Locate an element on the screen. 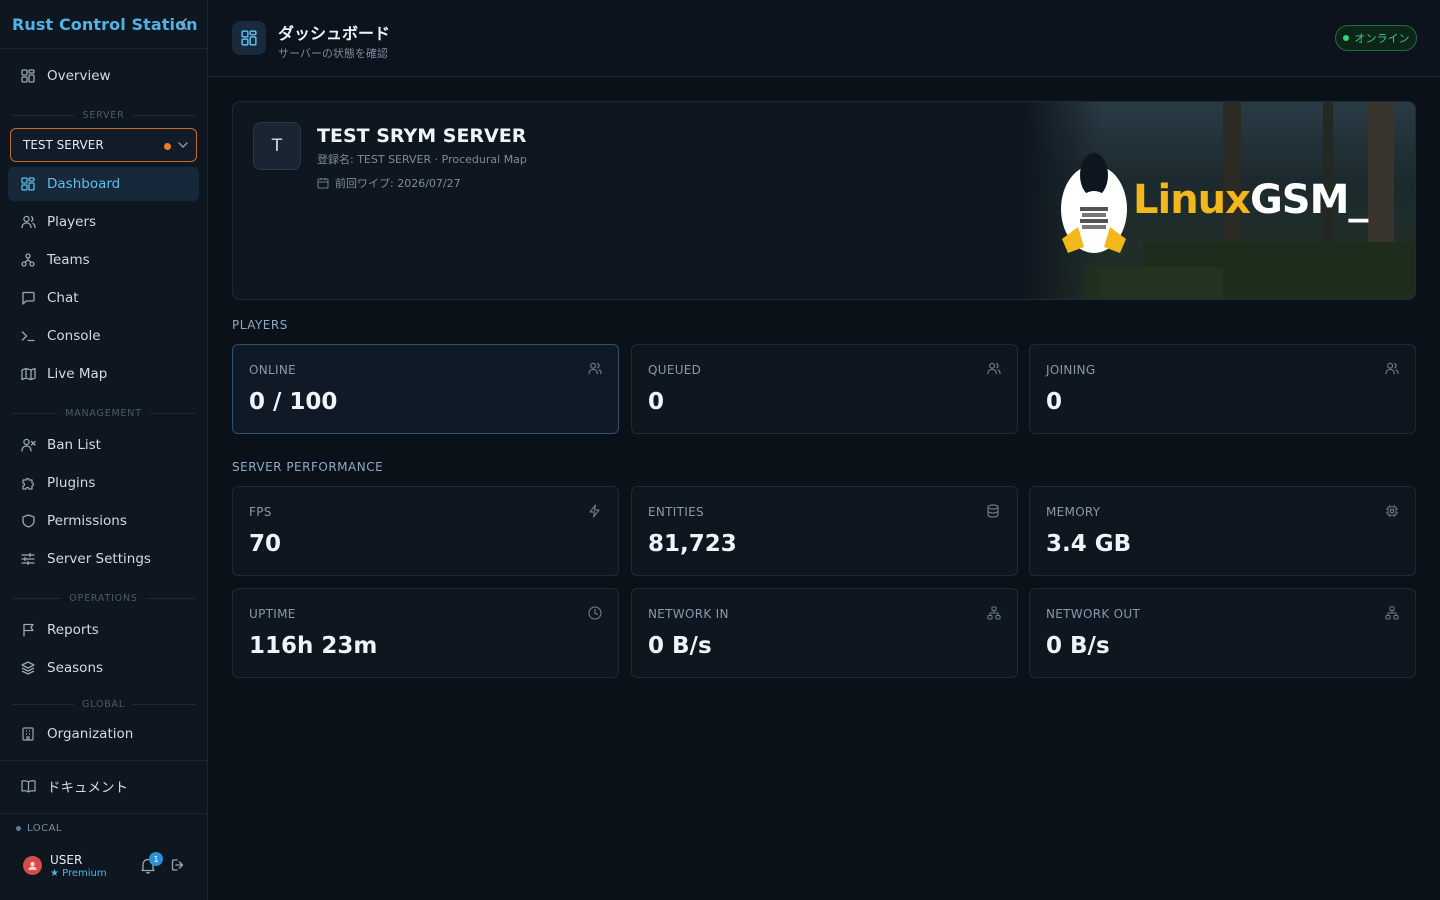  stat-label: NETWORK IN is located at coordinates (688, 614).